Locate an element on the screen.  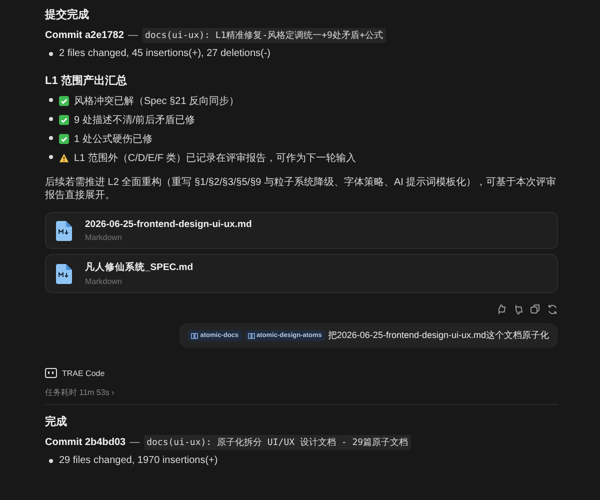
summary-item: 1 处公式硬伤已修 is located at coordinates (113, 139).